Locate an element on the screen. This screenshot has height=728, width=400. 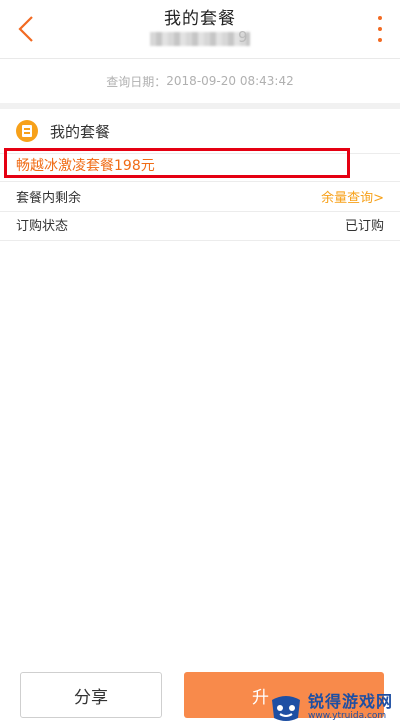
phone-number-suffix: 9 is located at coordinates (243, 37).